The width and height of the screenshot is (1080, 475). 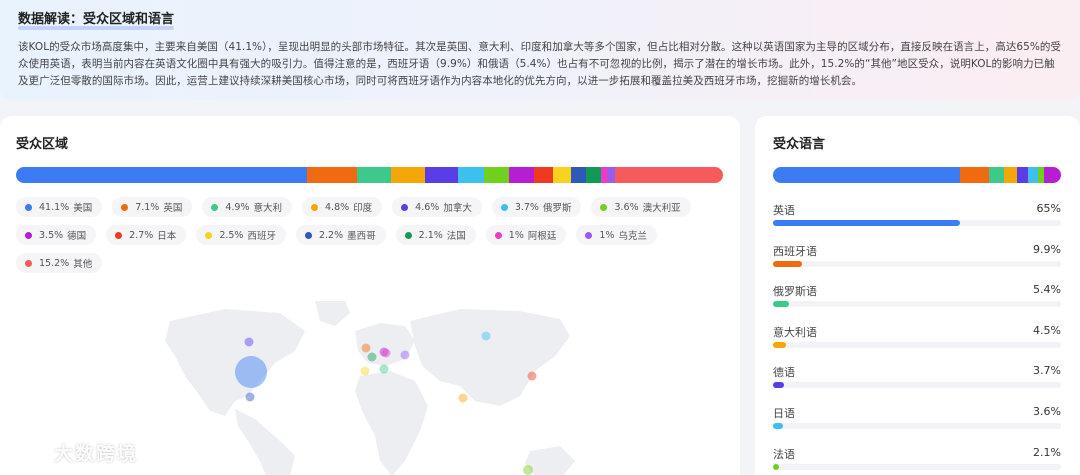 I want to click on south-america-shape, so click(x=265, y=442).